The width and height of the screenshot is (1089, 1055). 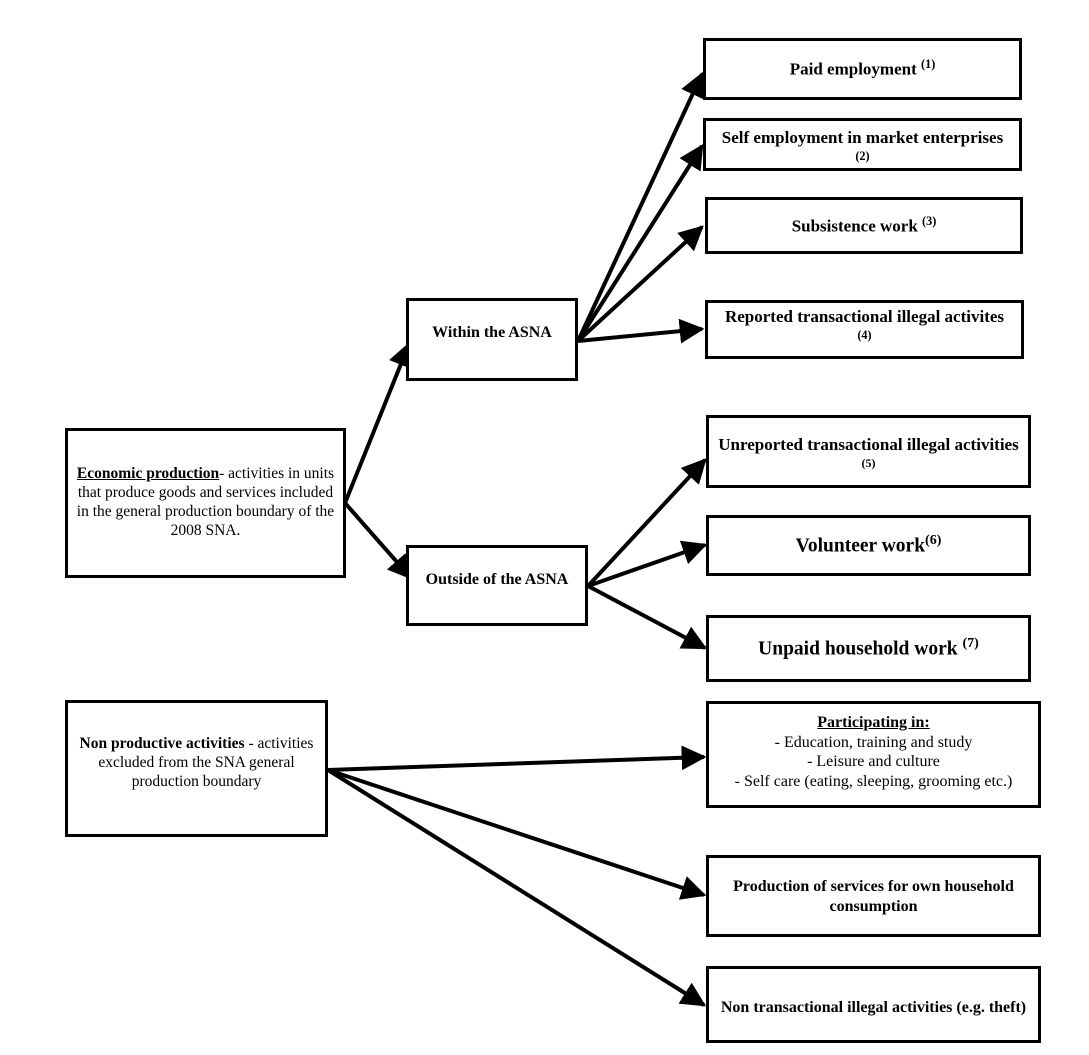 What do you see at coordinates (970, 643) in the screenshot?
I see `unpaid-household-work-note: (7)` at bounding box center [970, 643].